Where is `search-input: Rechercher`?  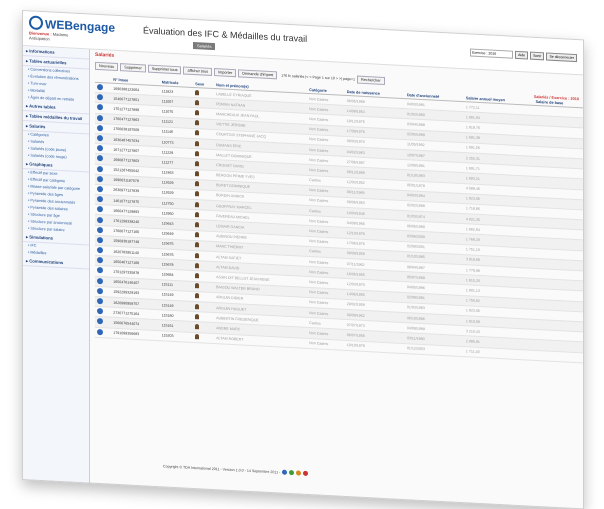 search-input: Rechercher is located at coordinates (371, 80).